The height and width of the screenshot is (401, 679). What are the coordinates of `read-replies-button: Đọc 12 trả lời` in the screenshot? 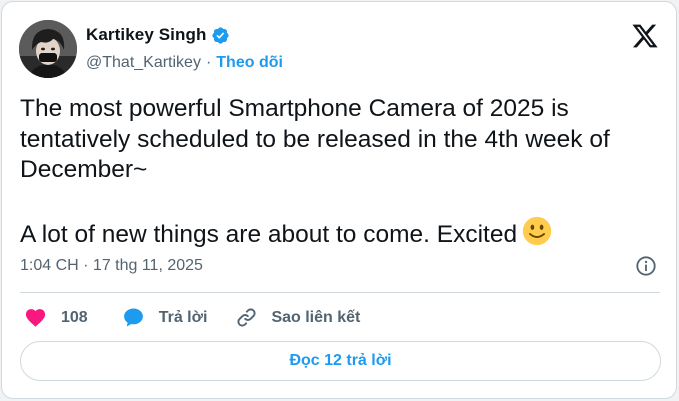 It's located at (340, 361).